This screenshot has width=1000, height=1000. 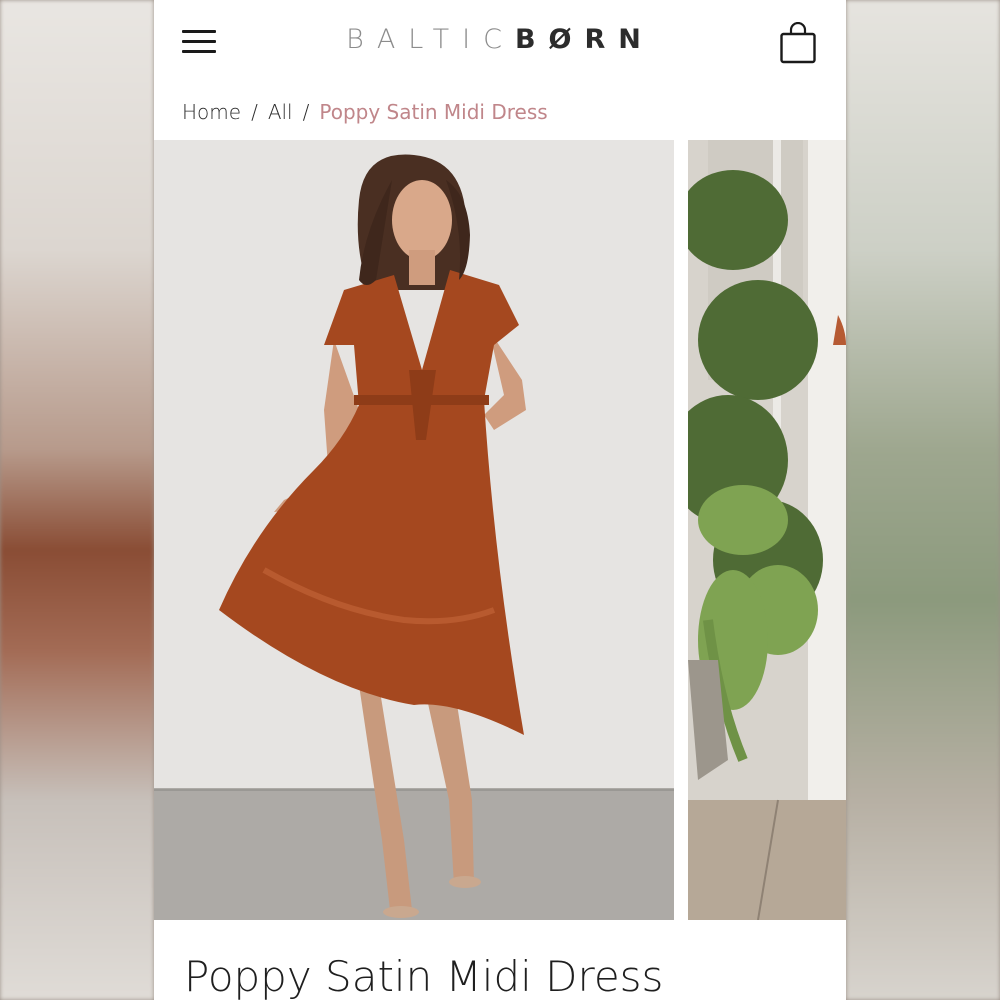 I want to click on logo-part-baltic: BALTIC, so click(x=430, y=39).